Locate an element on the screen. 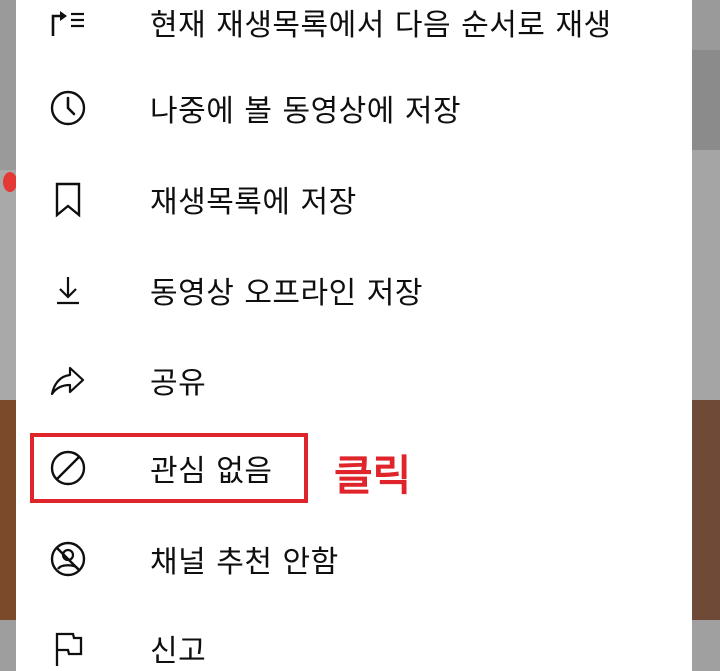 The height and width of the screenshot is (671, 720). background-indicator-dot is located at coordinates (10, 182).